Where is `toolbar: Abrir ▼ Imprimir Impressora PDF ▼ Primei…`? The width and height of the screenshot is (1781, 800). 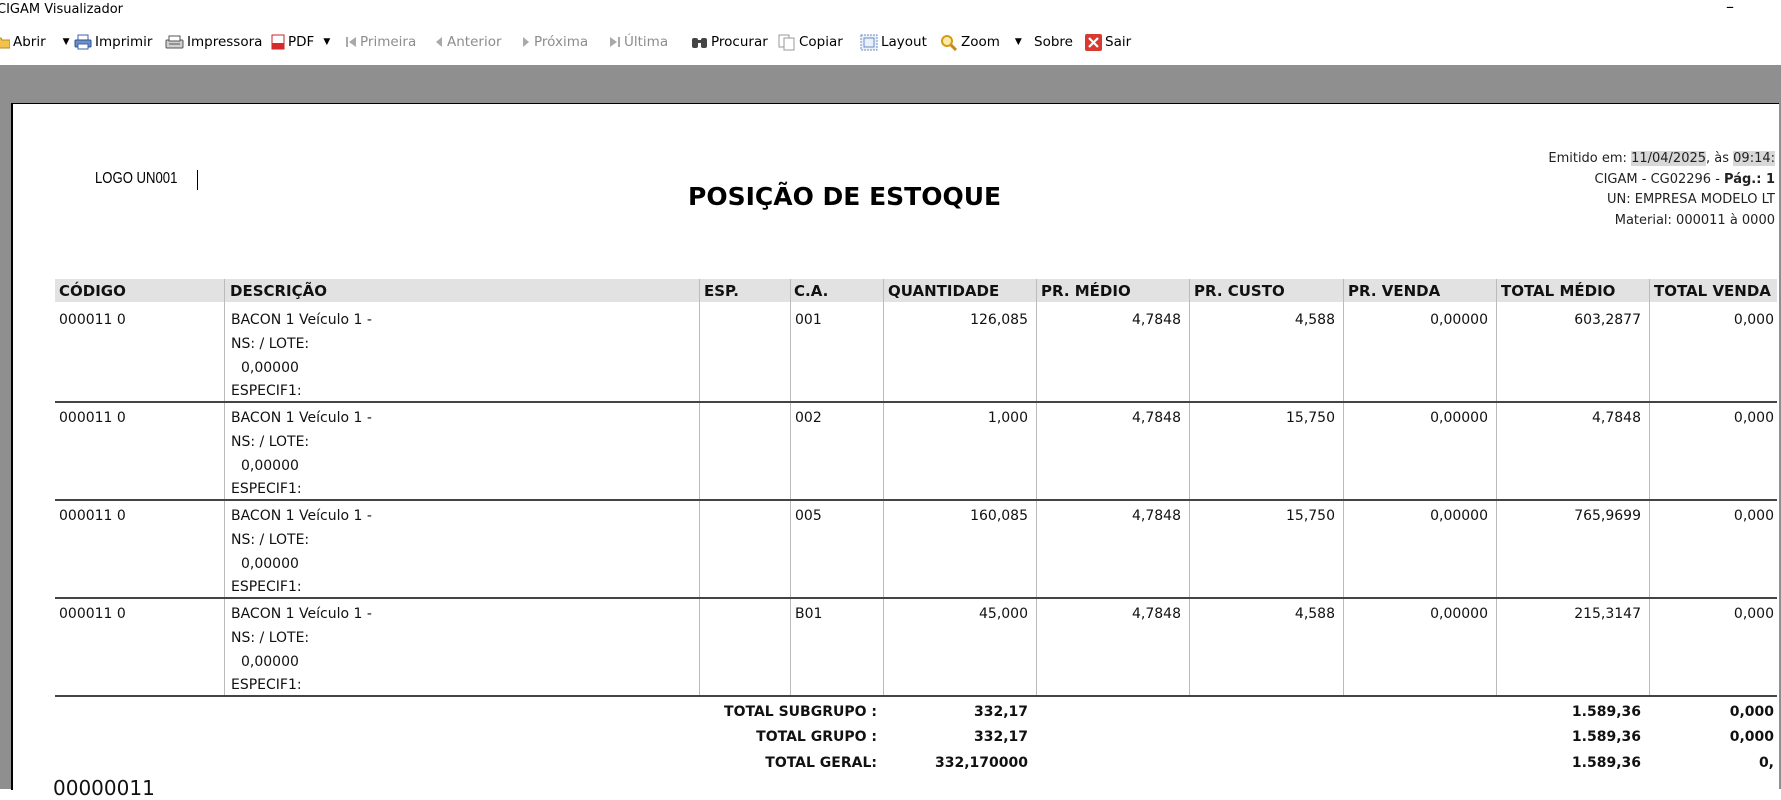
toolbar: Abrir ▼ Imprimir Impressora PDF ▼ Primei… is located at coordinates (890, 43).